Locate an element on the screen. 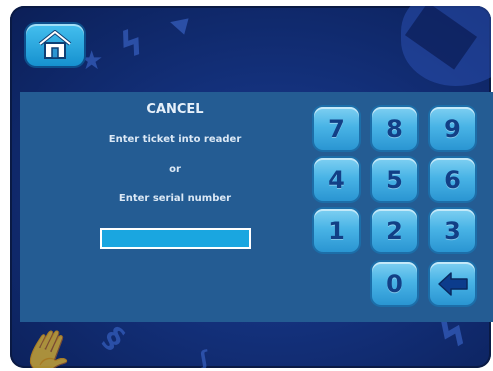  hand-decoration-icon: ✋ is located at coordinates (49, 342).